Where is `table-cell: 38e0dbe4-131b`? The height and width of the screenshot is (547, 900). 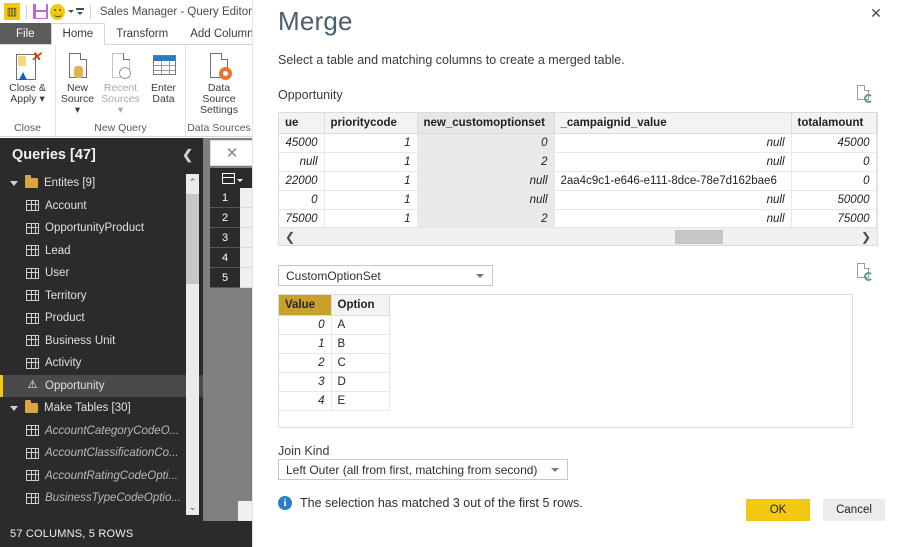 table-cell: 38e0dbe4-131b is located at coordinates (876, 162).